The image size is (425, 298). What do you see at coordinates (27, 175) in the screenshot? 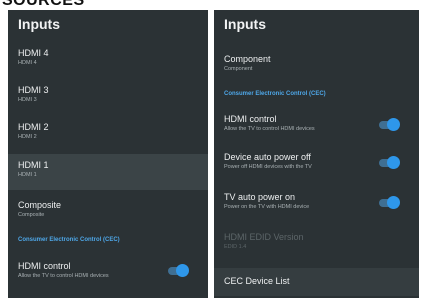
I see `input-sublabel: HDMI 1` at bounding box center [27, 175].